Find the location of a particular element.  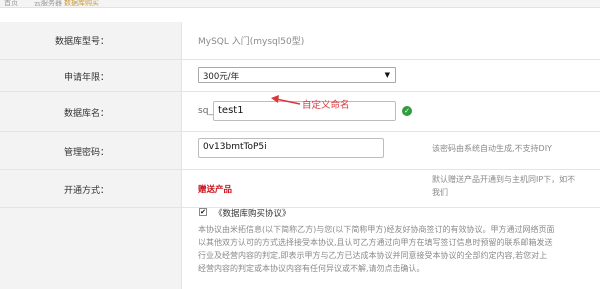

db-model-value: MySQL 入门(mysql50型) is located at coordinates (251, 42).